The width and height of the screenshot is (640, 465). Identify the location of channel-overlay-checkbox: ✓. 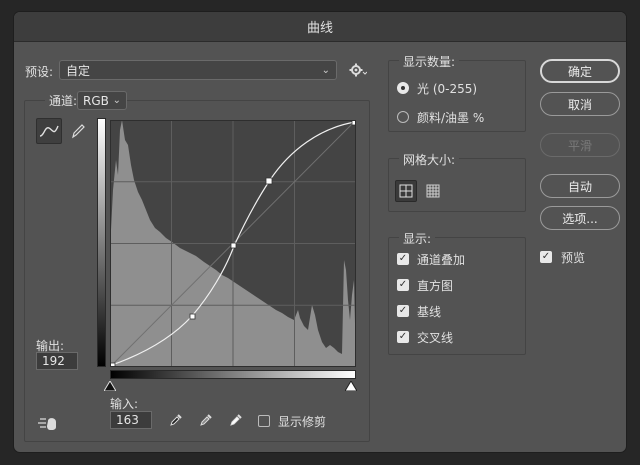
(403, 259).